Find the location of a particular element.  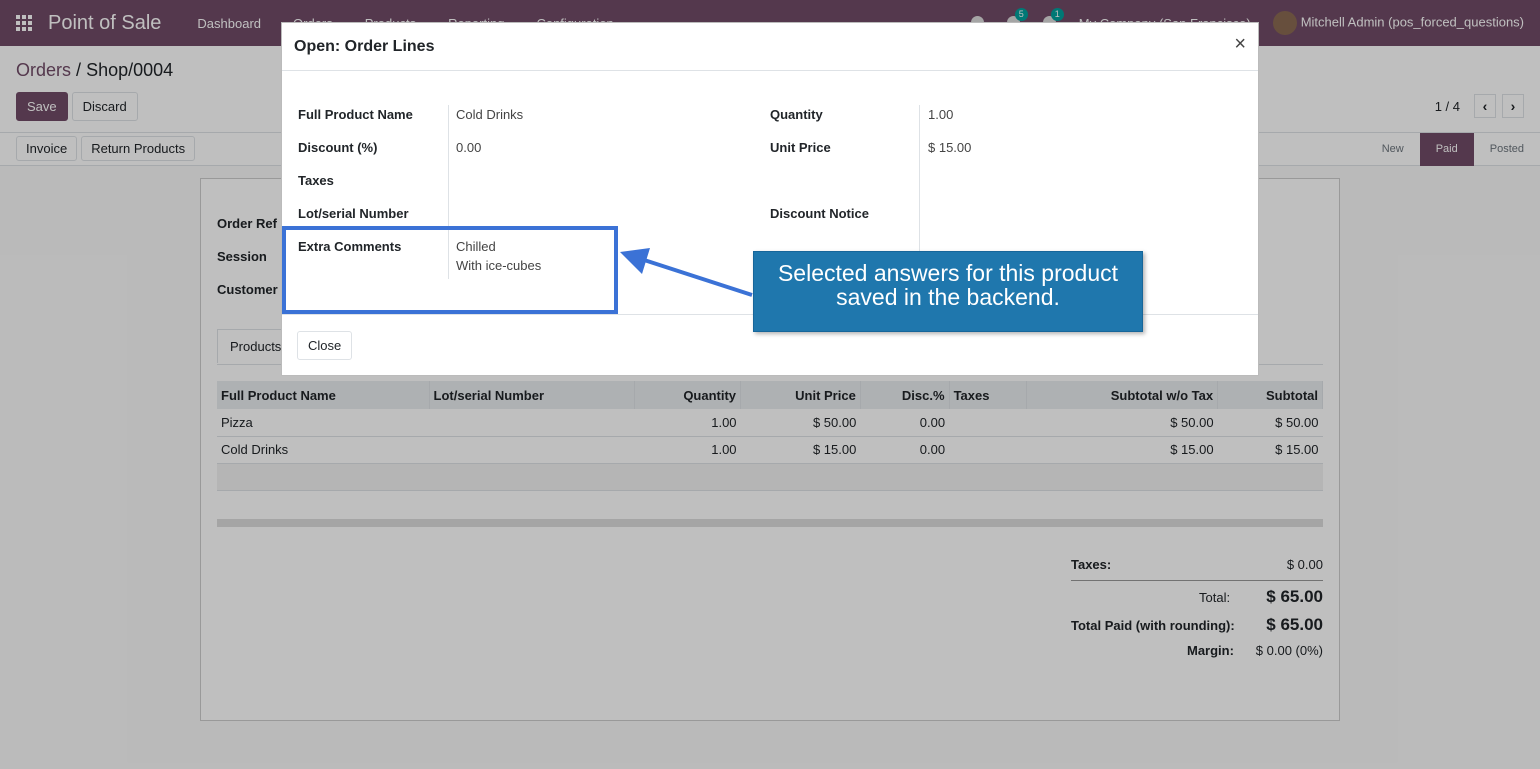

taxes-label: Taxes is located at coordinates (316, 180).